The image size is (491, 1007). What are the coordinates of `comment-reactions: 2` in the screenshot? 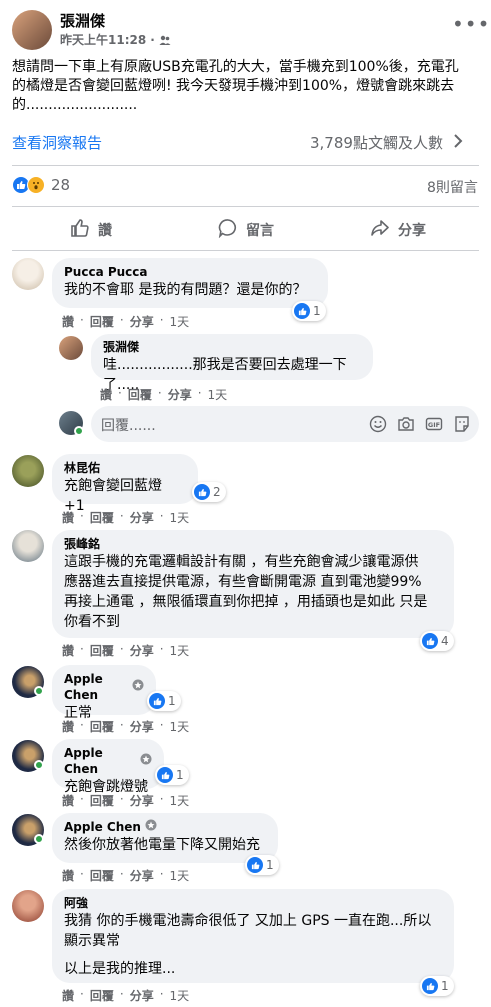 It's located at (209, 492).